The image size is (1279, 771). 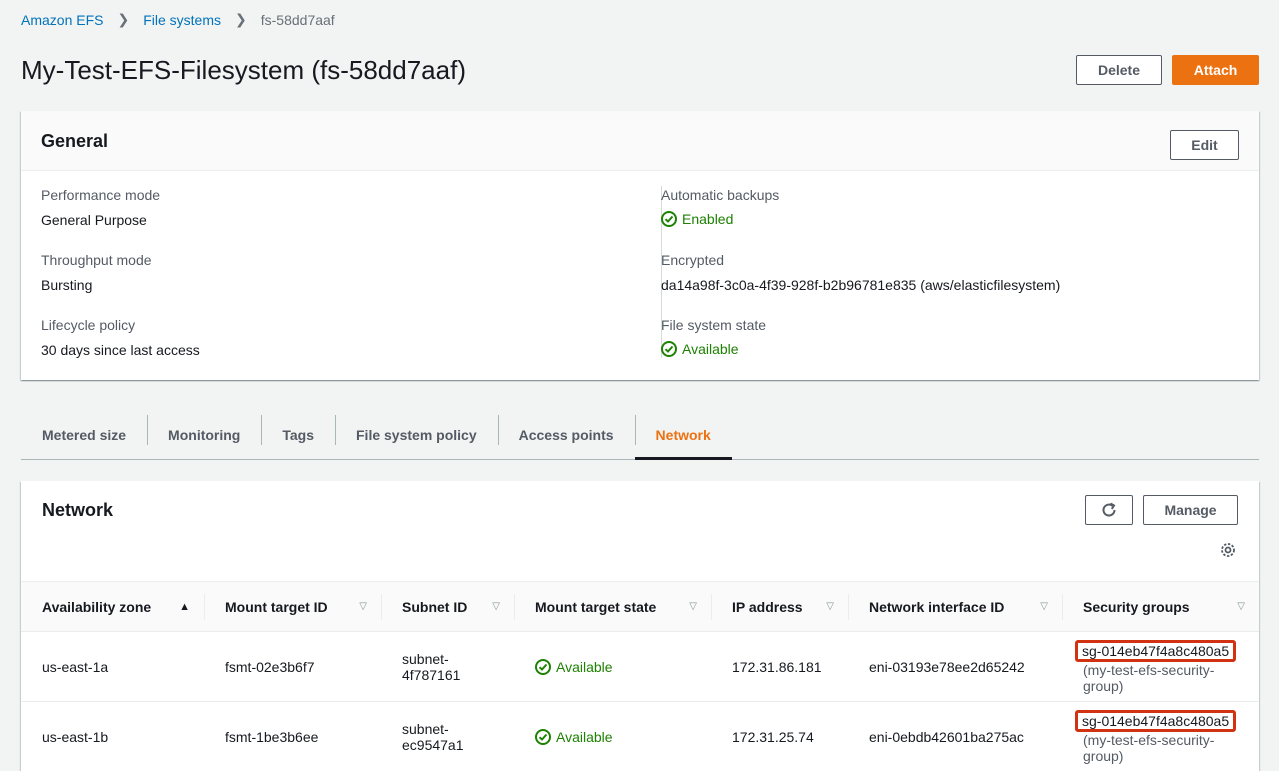 I want to click on refresh-button, so click(x=1109, y=510).